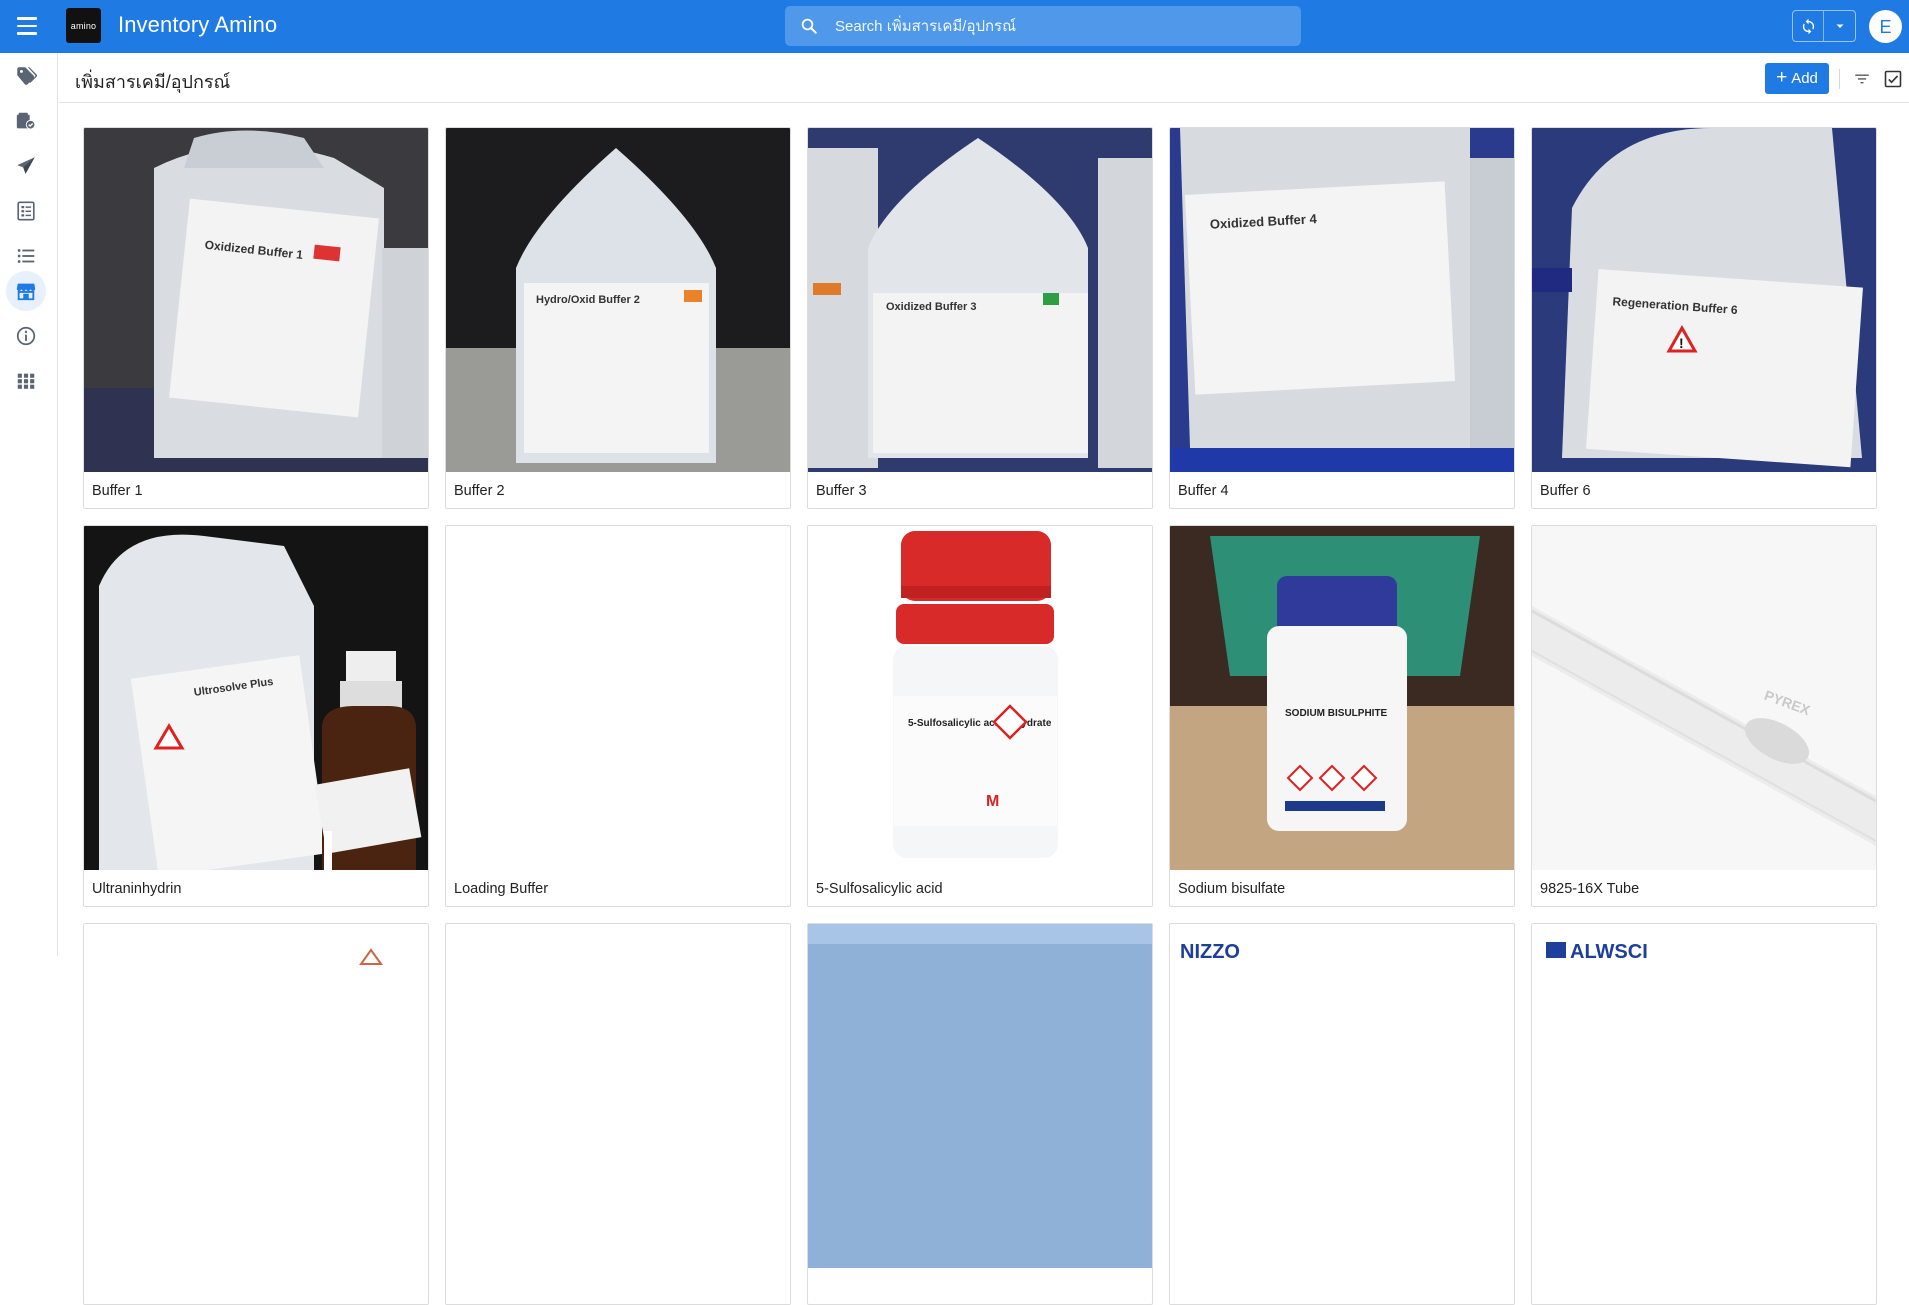 Image resolution: width=1909 pixels, height=1305 pixels. I want to click on item-card: SODIUM BISULPHITE Sodium bisulfate, so click(1342, 716).